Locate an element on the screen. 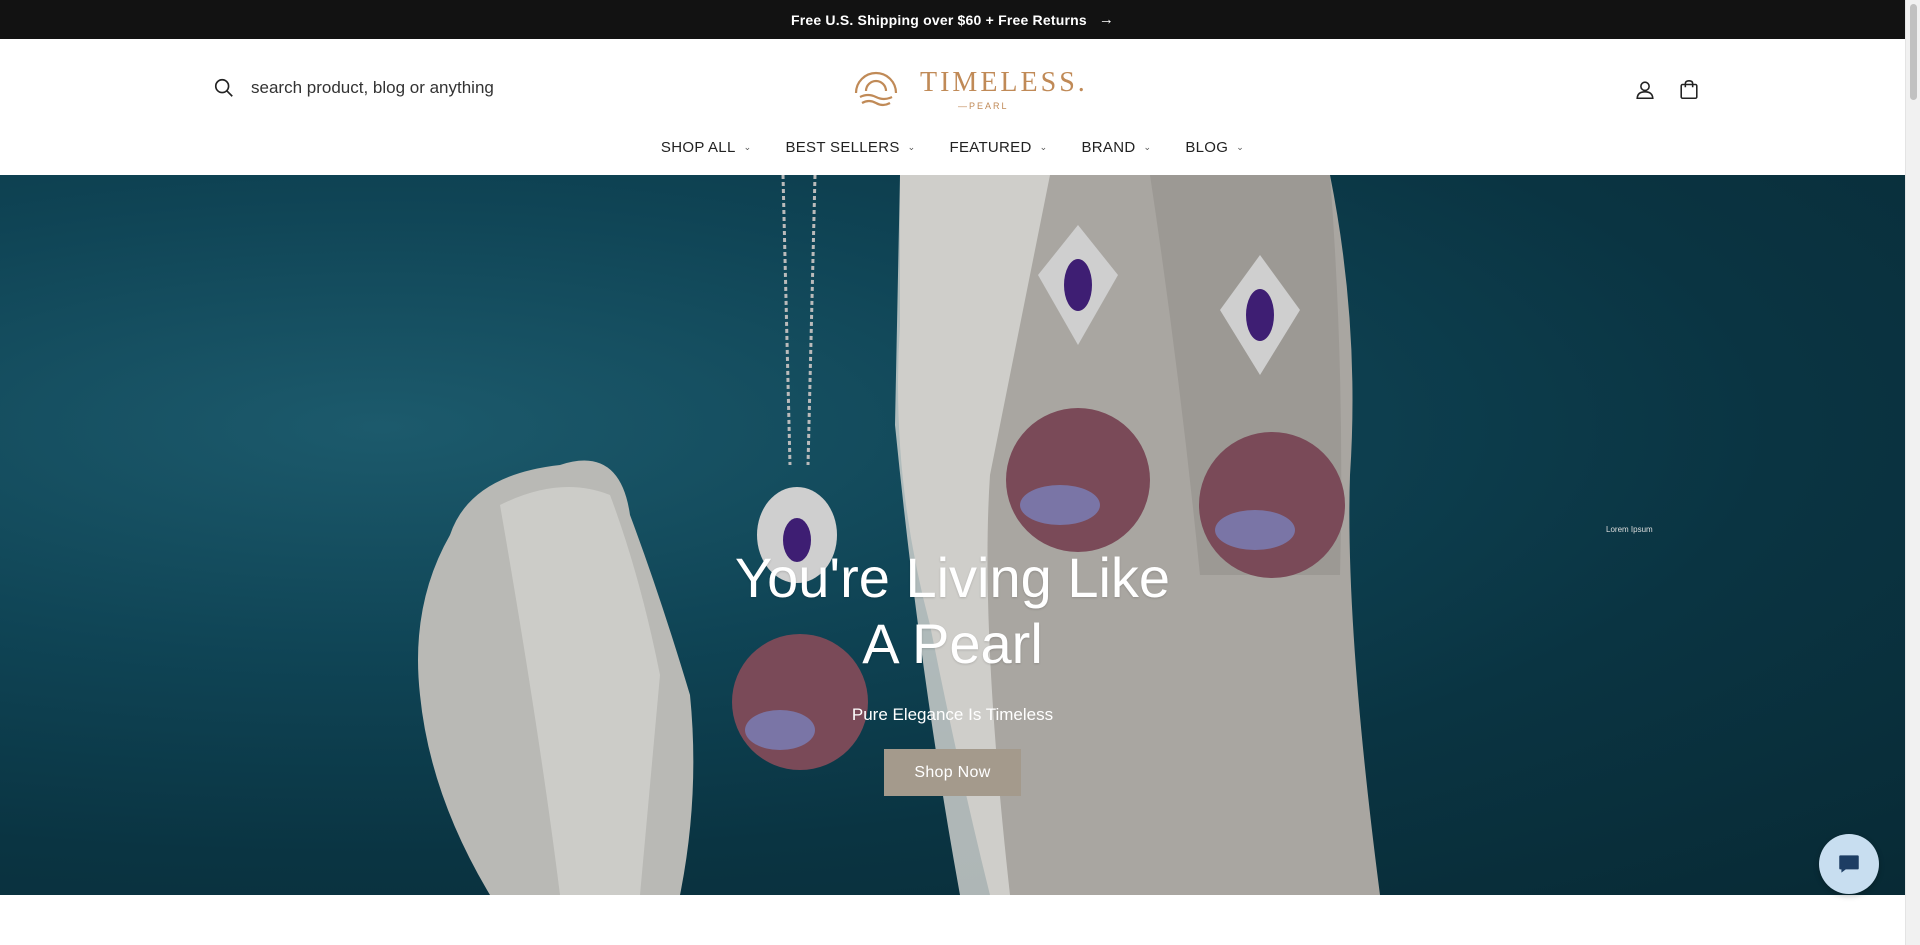  page-scrollbar is located at coordinates (1912, 472).